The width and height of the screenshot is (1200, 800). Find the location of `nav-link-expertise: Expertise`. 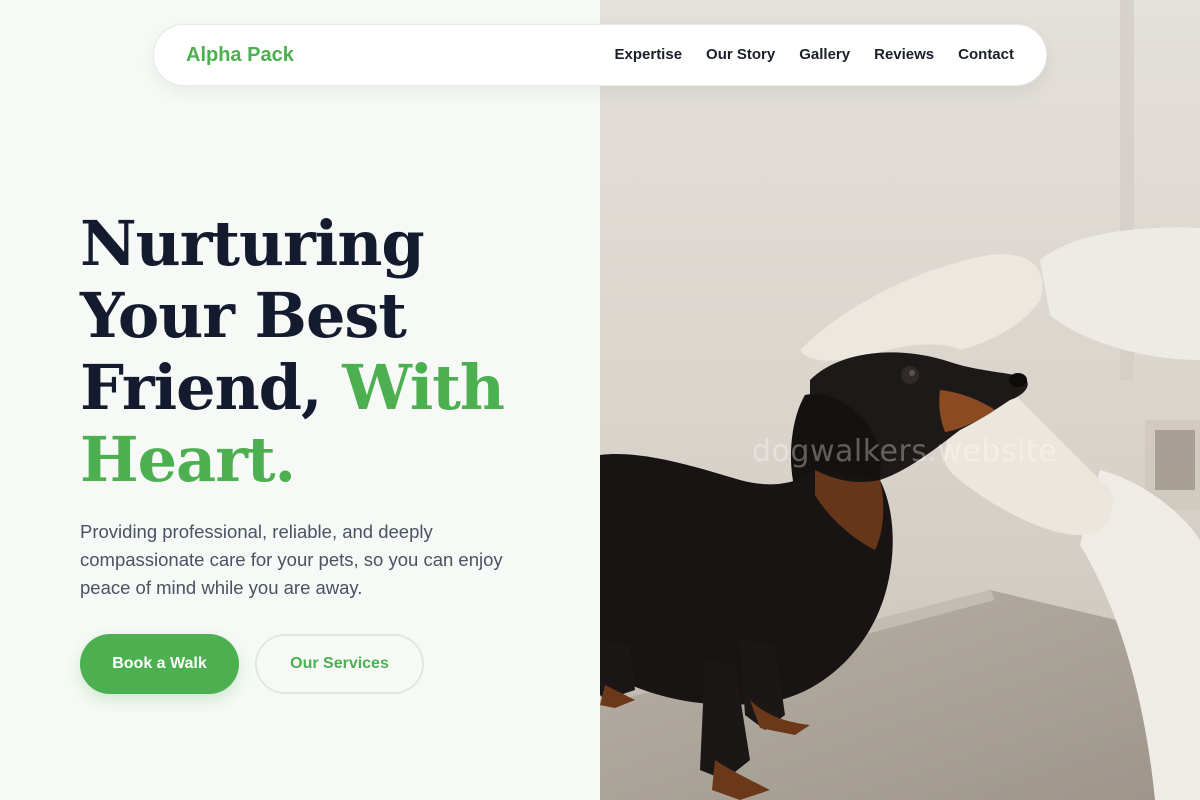

nav-link-expertise: Expertise is located at coordinates (649, 54).